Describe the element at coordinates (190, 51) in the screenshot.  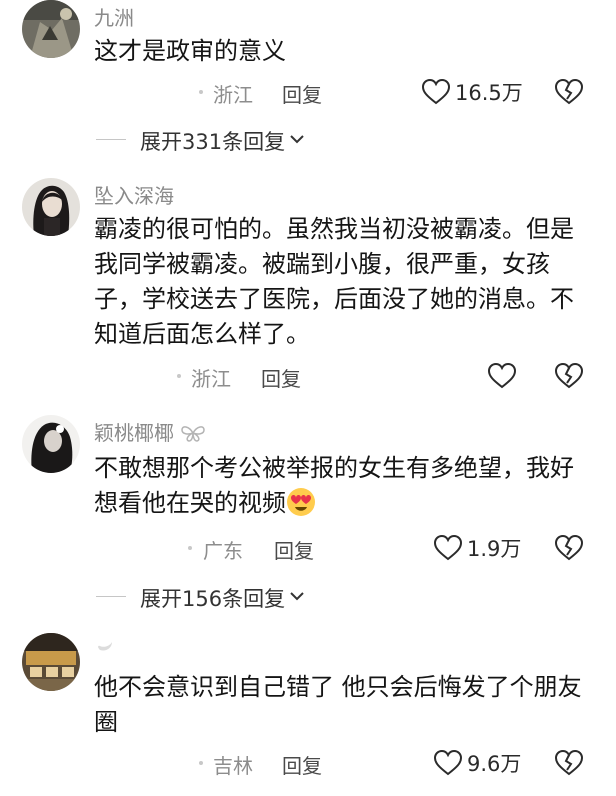
I see `comment-text: 这才是政审的意义` at that location.